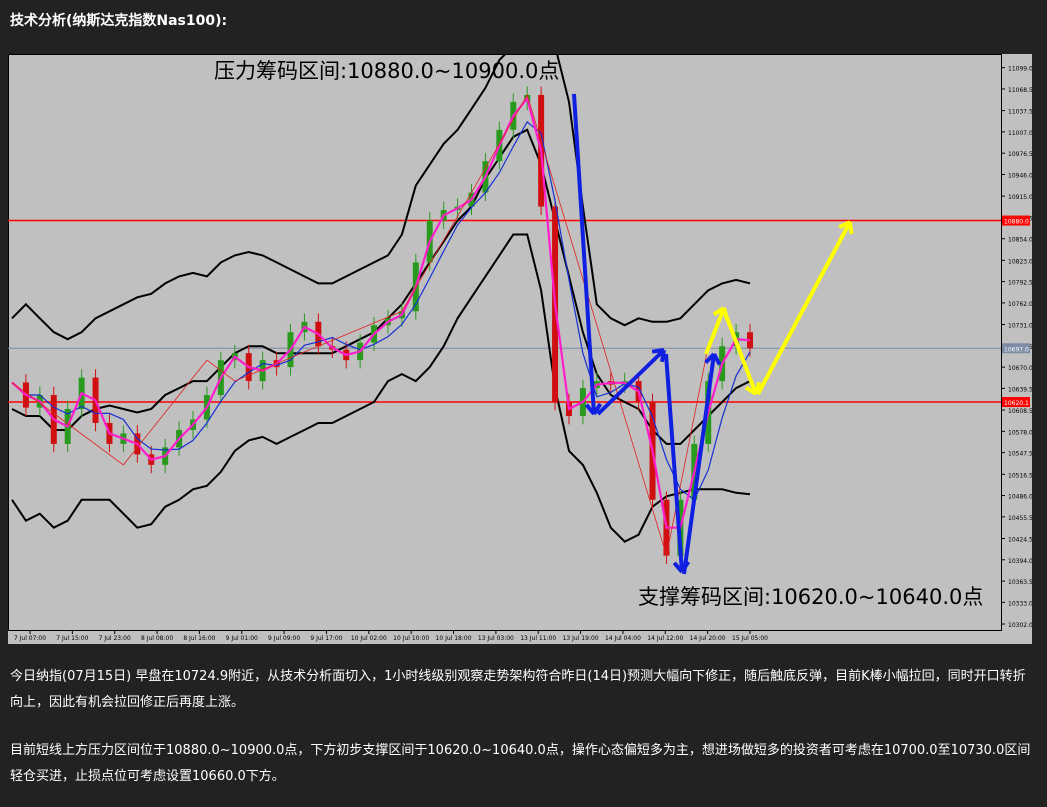 This screenshot has height=807, width=1047. I want to click on y-tick-label: 11037.5, so click(1020, 112).